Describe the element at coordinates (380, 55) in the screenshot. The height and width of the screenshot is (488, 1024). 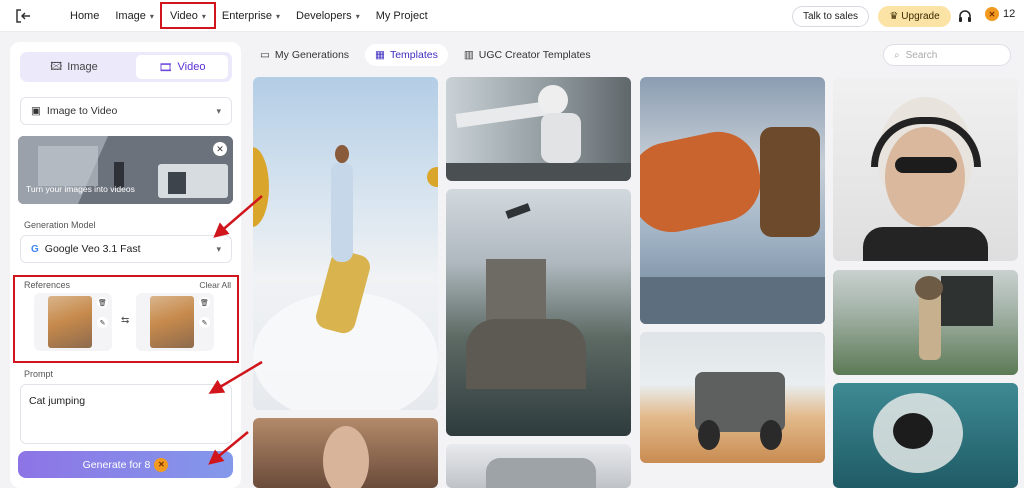
I see `grid-icon: ▦` at that location.